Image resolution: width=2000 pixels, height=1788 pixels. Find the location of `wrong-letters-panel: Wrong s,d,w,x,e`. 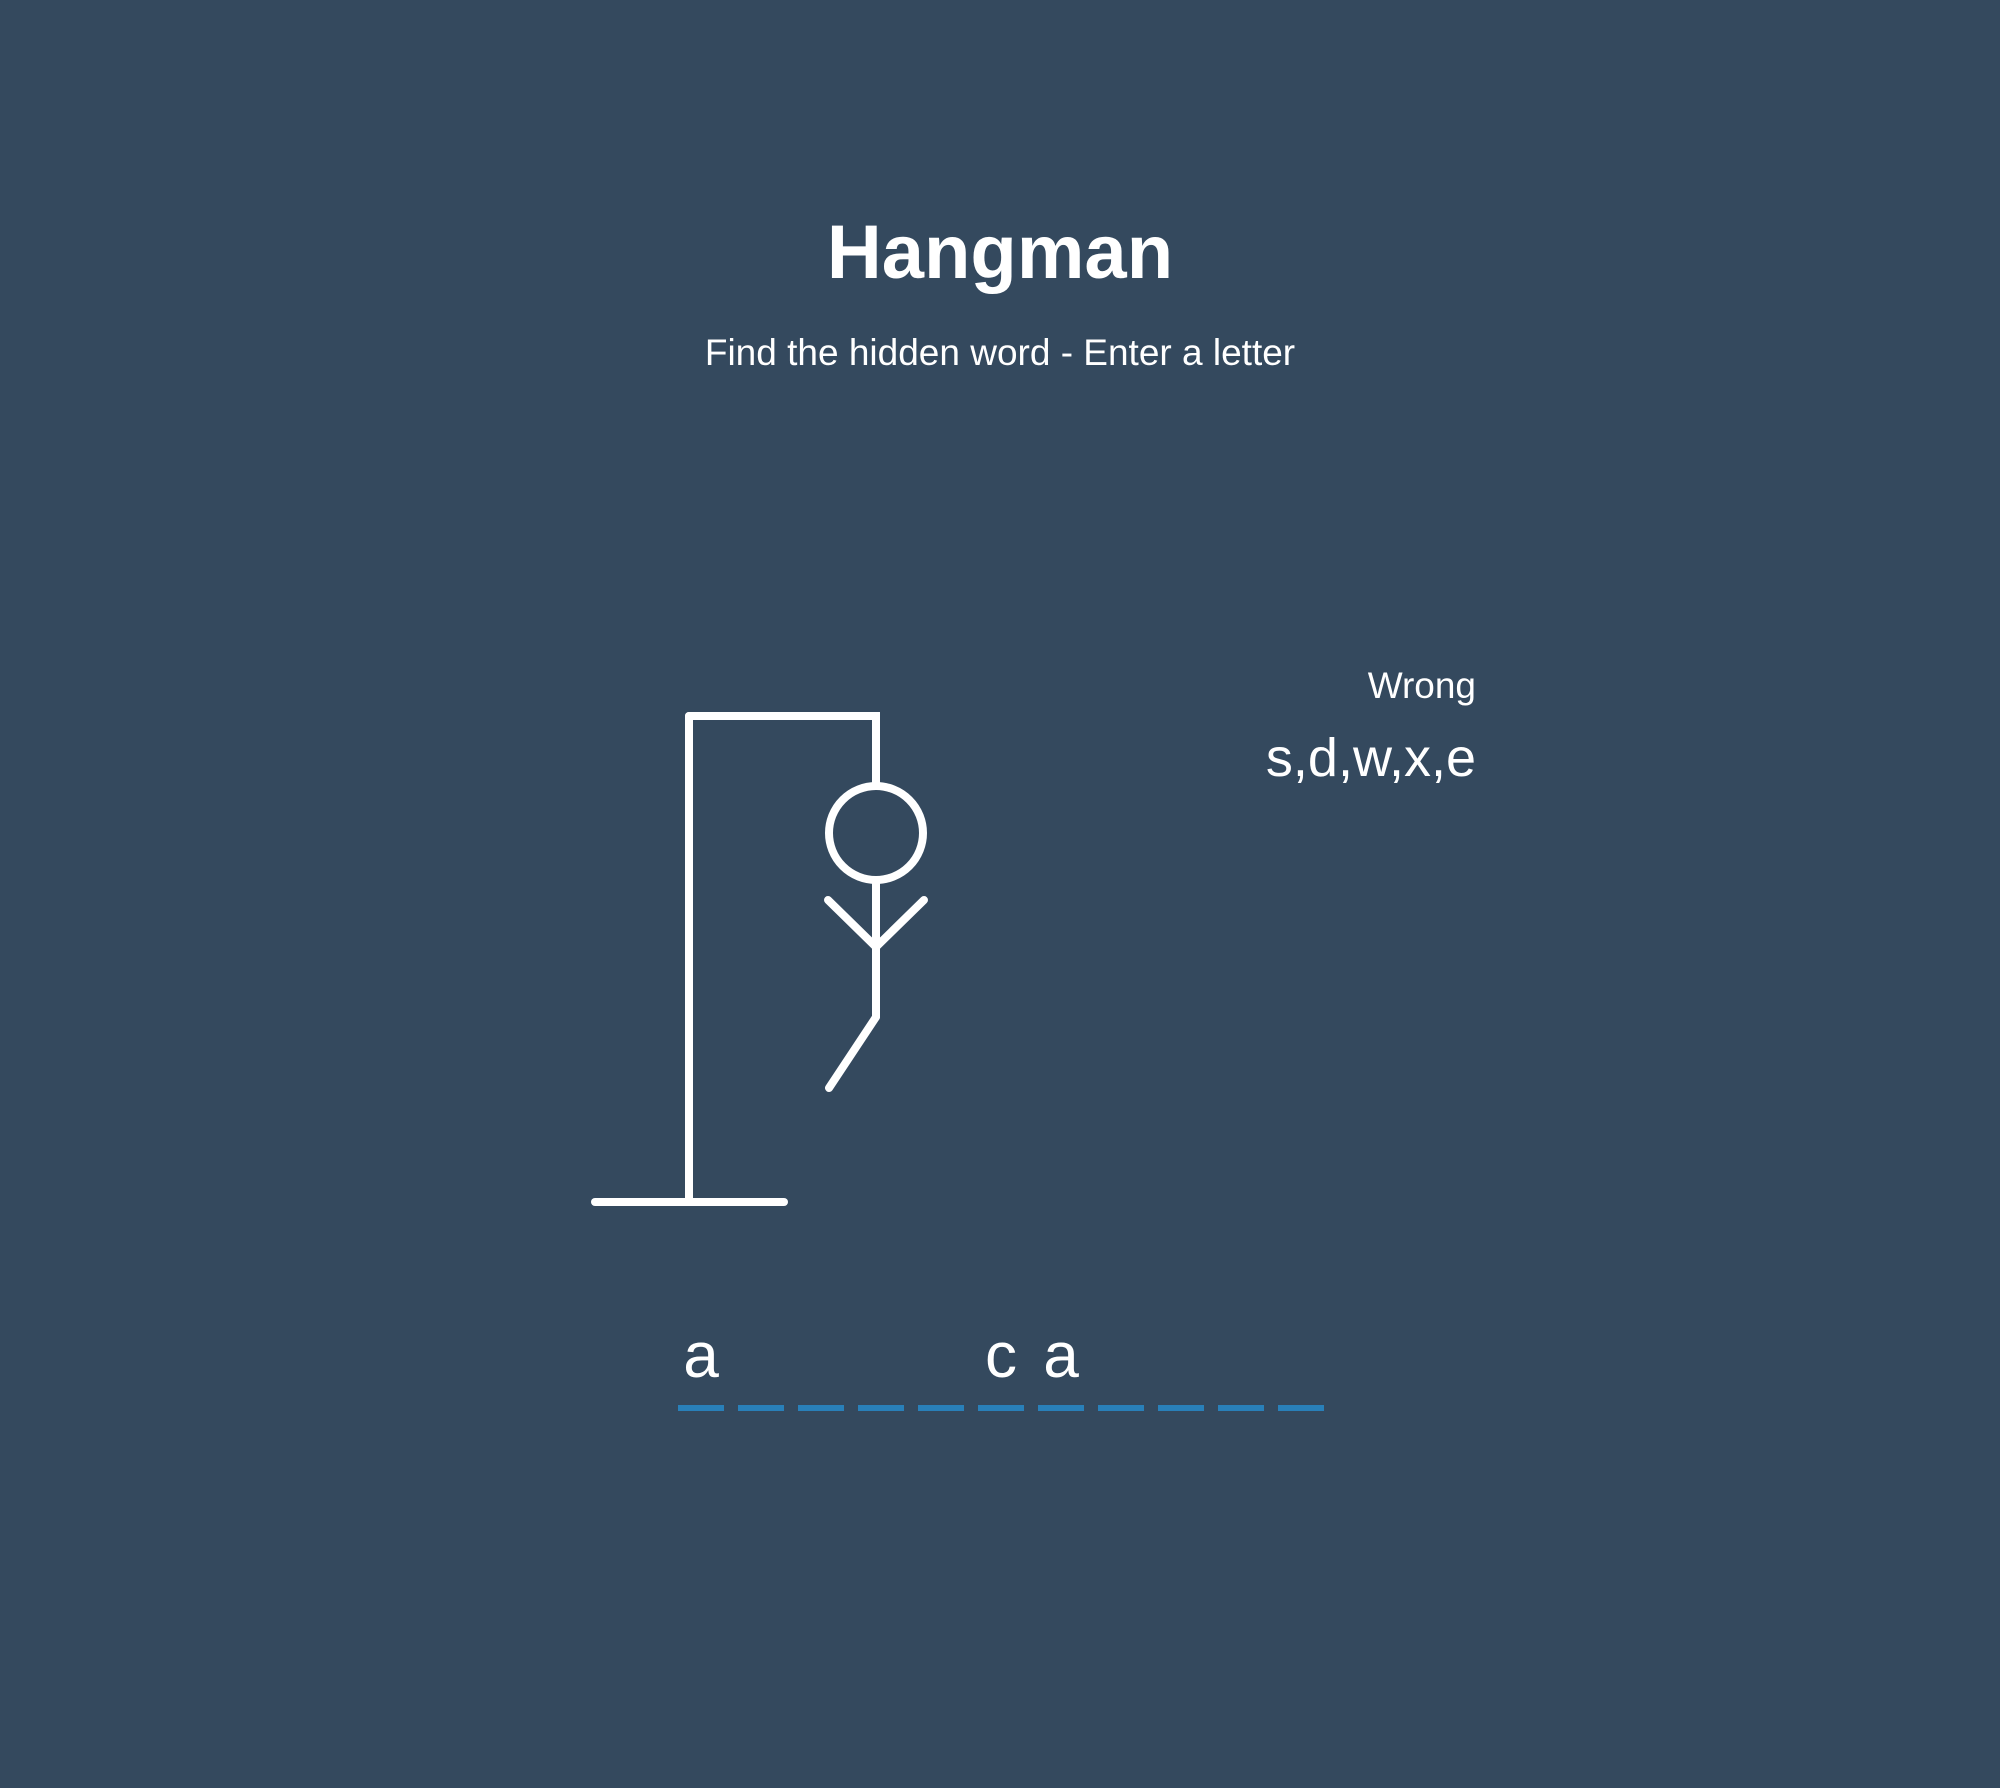

wrong-letters-panel: Wrong s,d,w,x,e is located at coordinates (1371, 726).